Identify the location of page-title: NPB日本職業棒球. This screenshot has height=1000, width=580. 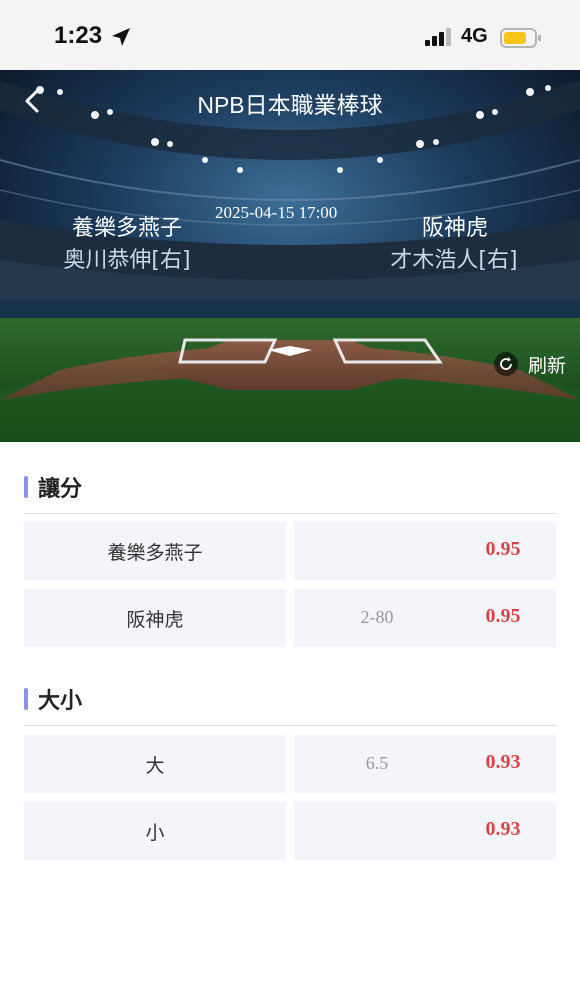
(290, 105).